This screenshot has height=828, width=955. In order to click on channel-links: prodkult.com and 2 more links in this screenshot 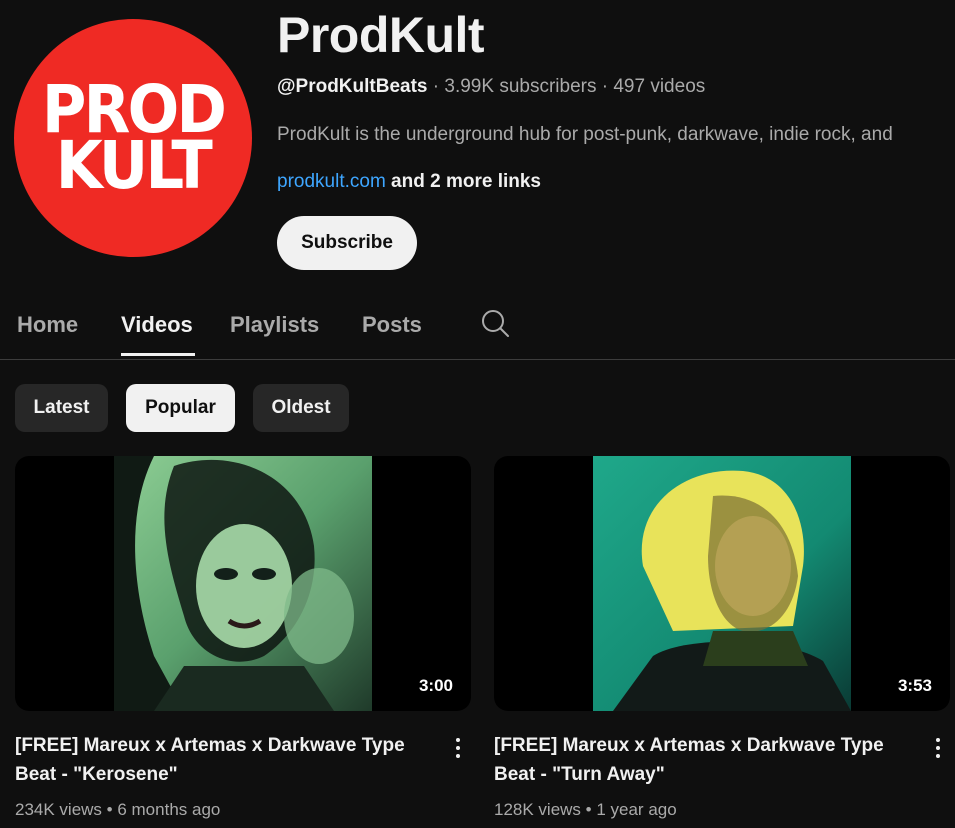, I will do `click(409, 182)`.